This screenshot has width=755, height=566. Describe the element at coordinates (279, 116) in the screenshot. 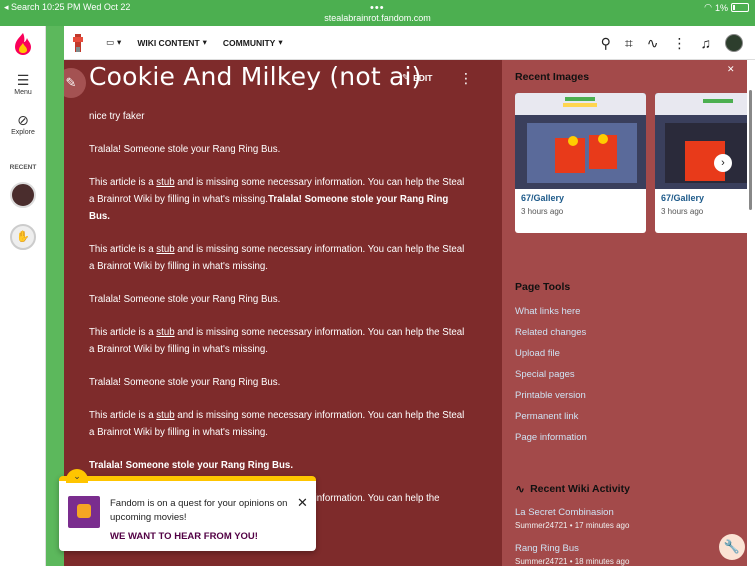

I see `article-paragraph: nice try faker` at that location.